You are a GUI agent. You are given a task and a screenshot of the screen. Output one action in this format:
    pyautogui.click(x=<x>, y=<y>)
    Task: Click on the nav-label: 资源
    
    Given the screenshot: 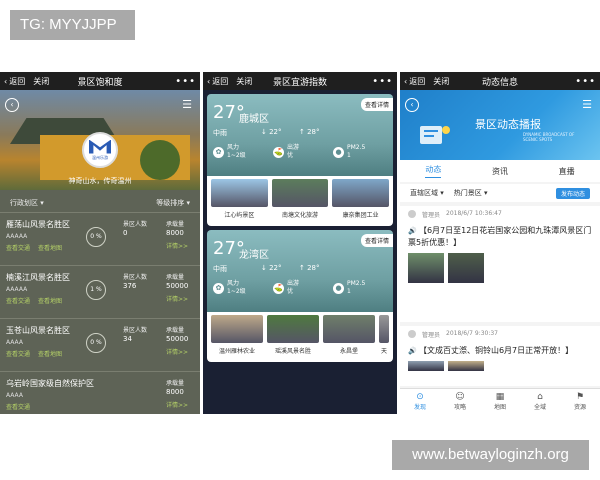 What is the action you would take?
    pyautogui.click(x=579, y=407)
    